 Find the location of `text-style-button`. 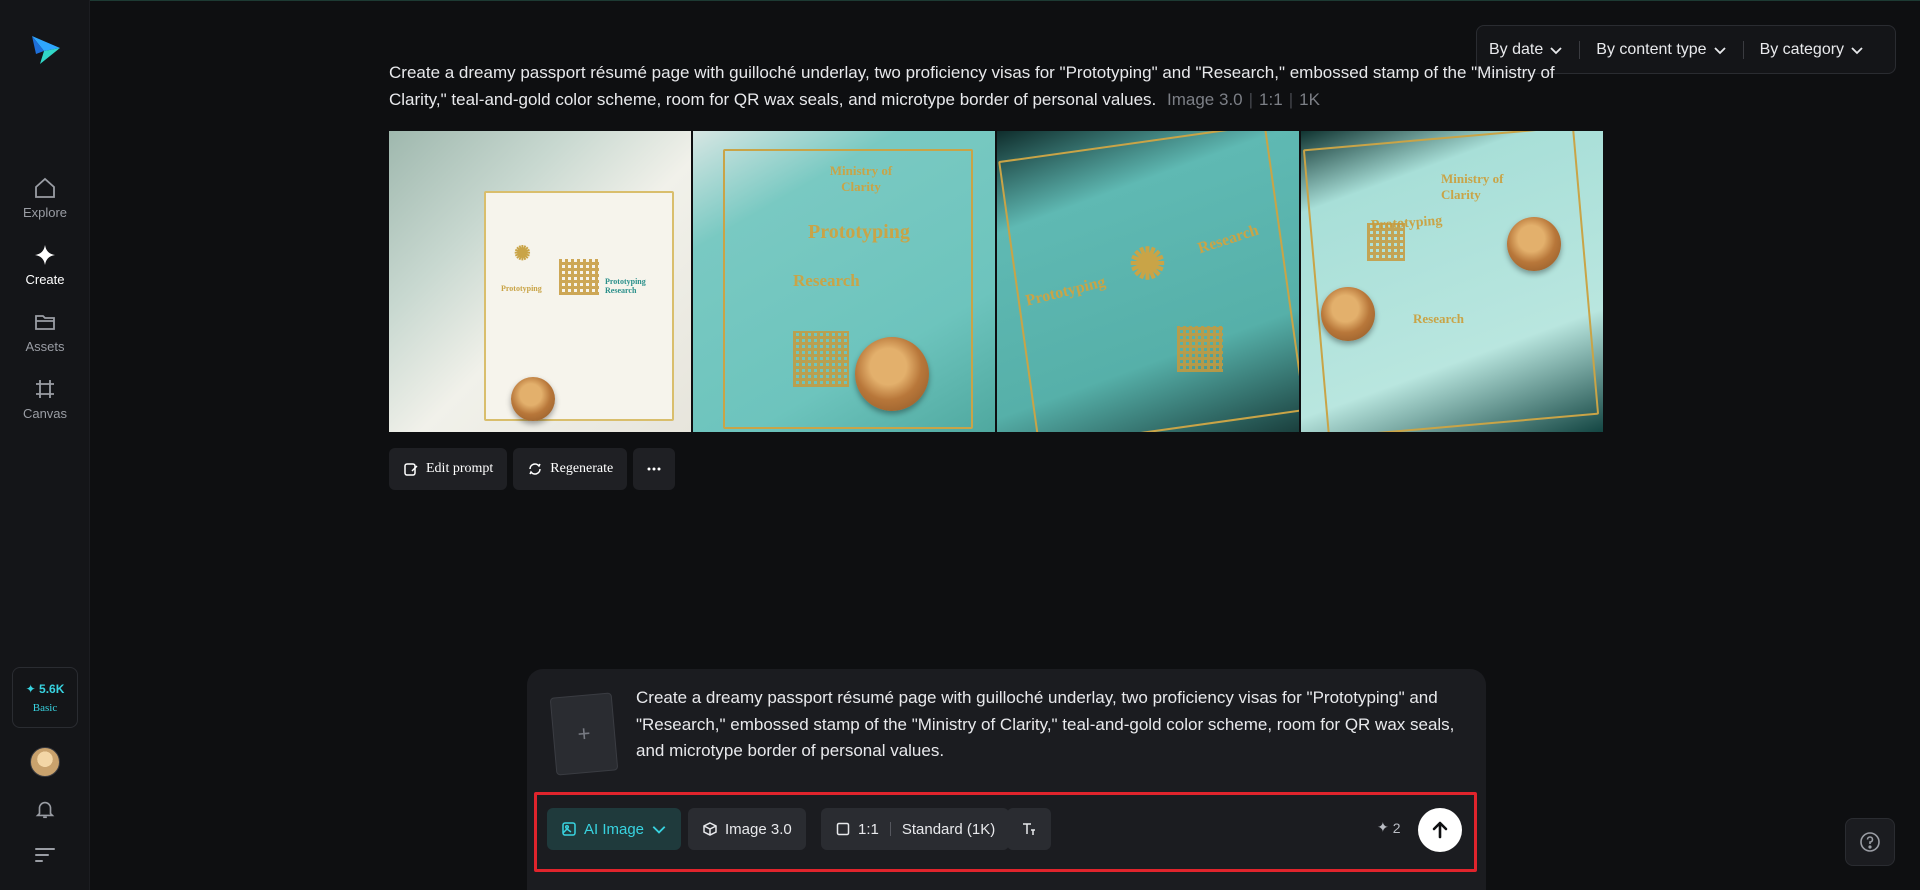

text-style-button is located at coordinates (1029, 829).